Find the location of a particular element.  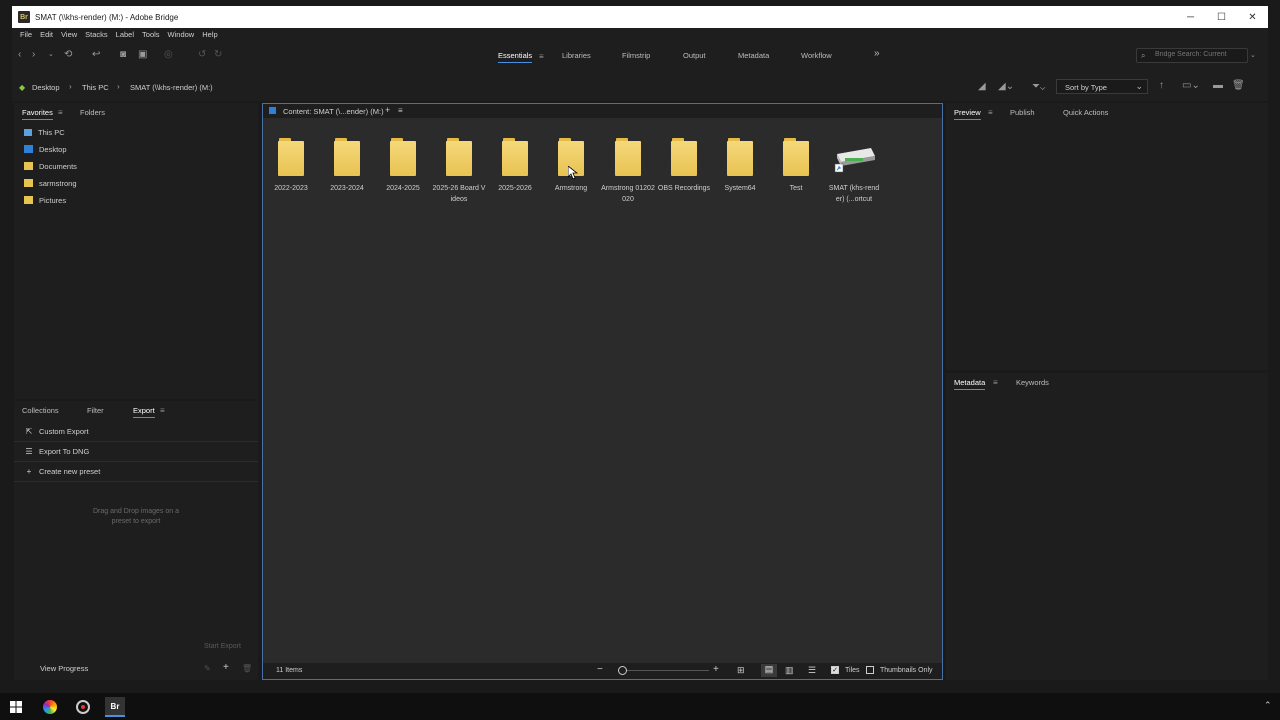

minimize-button: ─ is located at coordinates (1190, 17).